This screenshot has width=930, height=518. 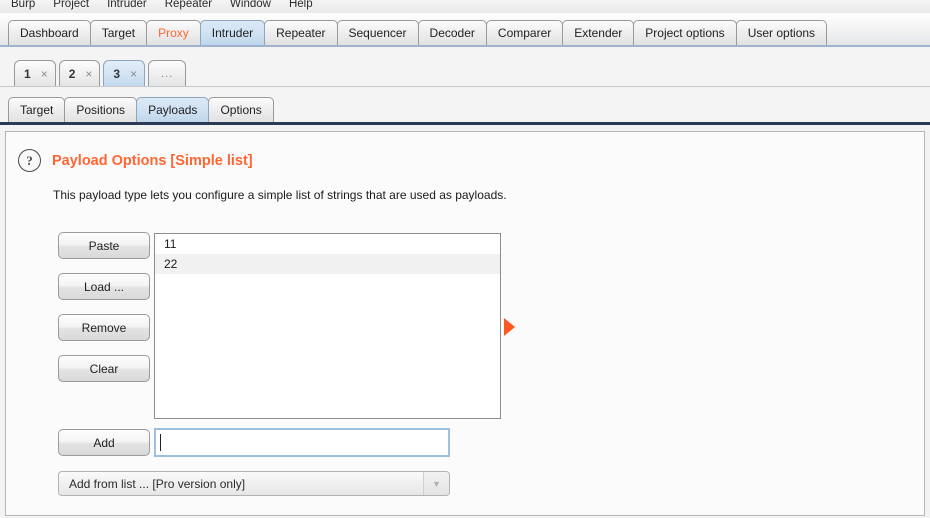 What do you see at coordinates (232, 32) in the screenshot?
I see `tab-intruder: Intruder` at bounding box center [232, 32].